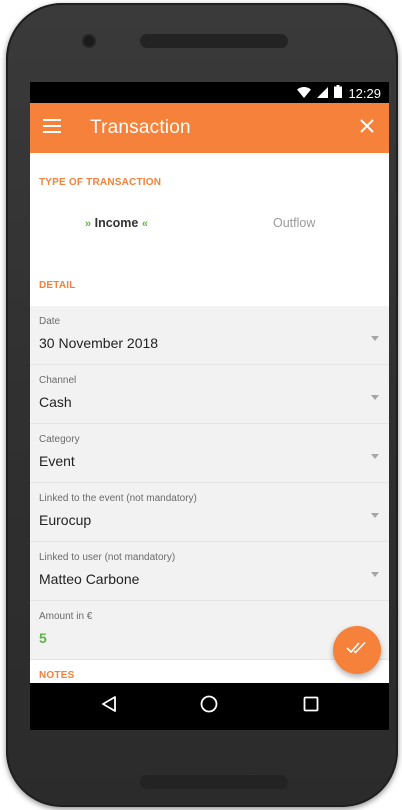 The image size is (402, 810). I want to click on battery-icon, so click(338, 93).